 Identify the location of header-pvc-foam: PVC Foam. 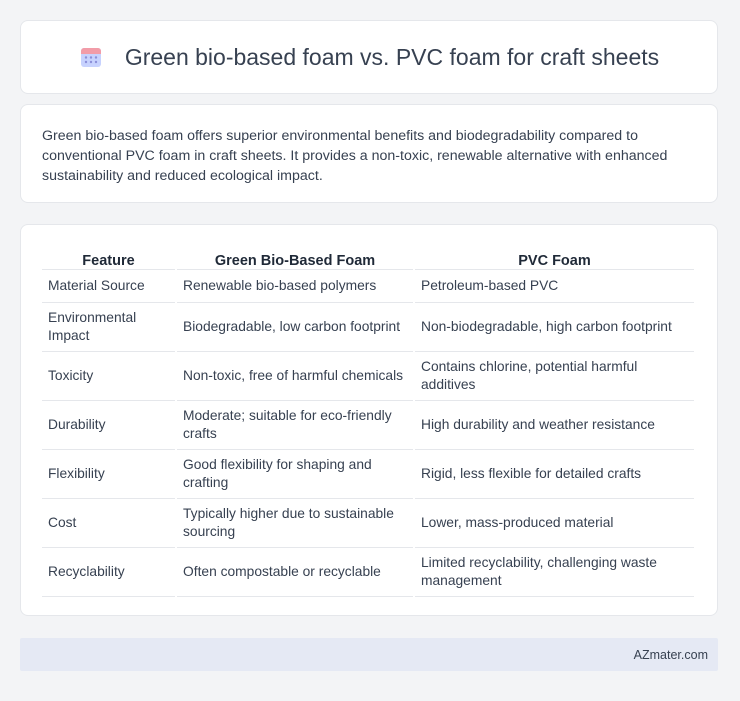
(554, 257).